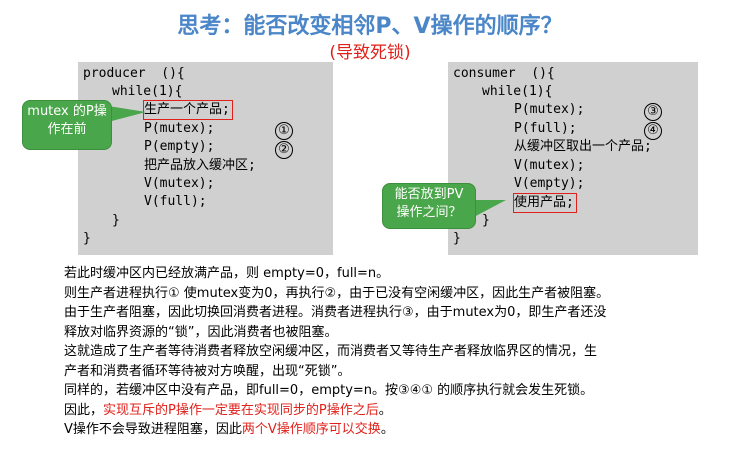 The width and height of the screenshot is (740, 450). Describe the element at coordinates (134, 73) in the screenshot. I see `code-line: producer (){` at that location.